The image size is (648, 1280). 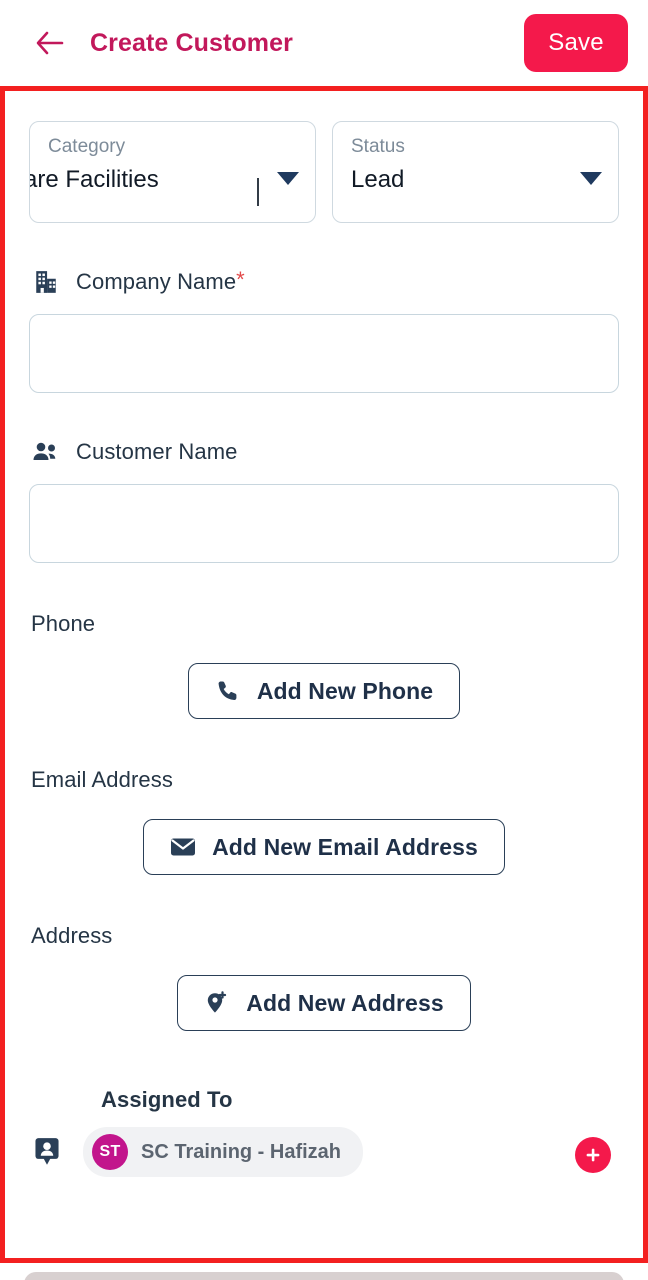 I want to click on map-pin-plus-icon, so click(x=217, y=1003).